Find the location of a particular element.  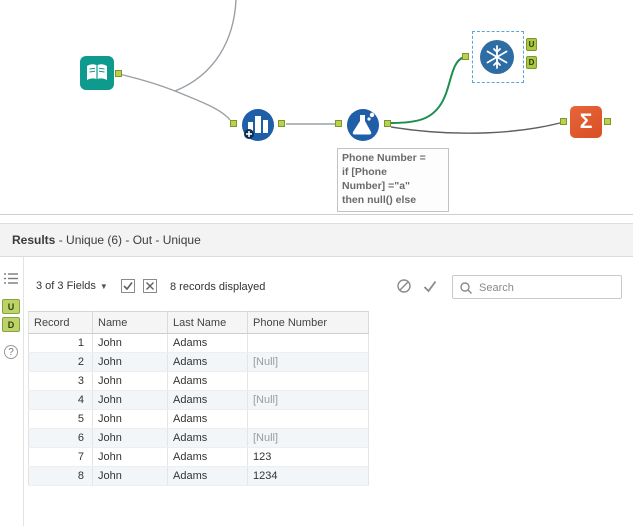

sidebar-anchor-d-tab: D is located at coordinates (11, 324).